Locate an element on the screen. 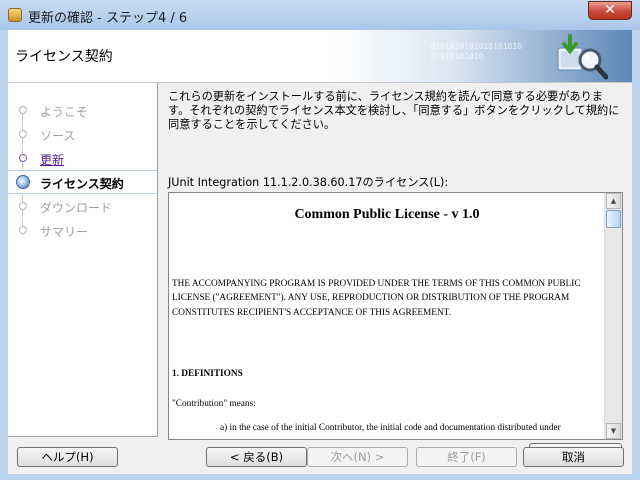 This screenshot has height=480, width=640. license-title: Common Public License - v 1.0 is located at coordinates (387, 214).